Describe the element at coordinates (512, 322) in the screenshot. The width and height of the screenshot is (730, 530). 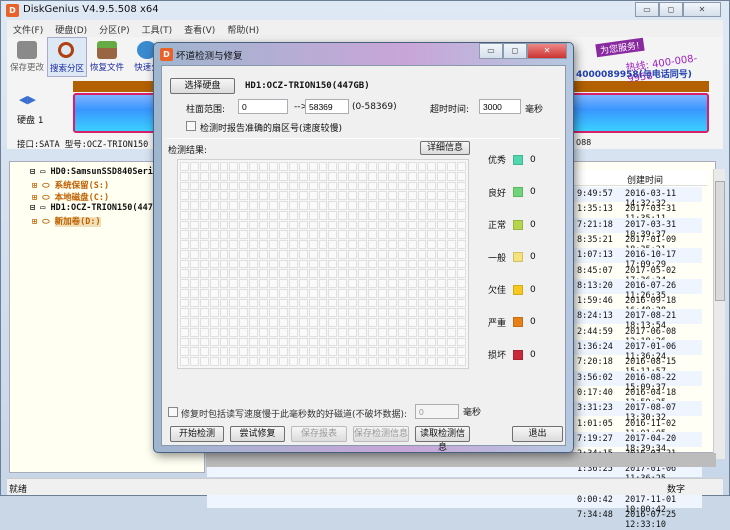
I see `legend-item: 严重 0` at that location.